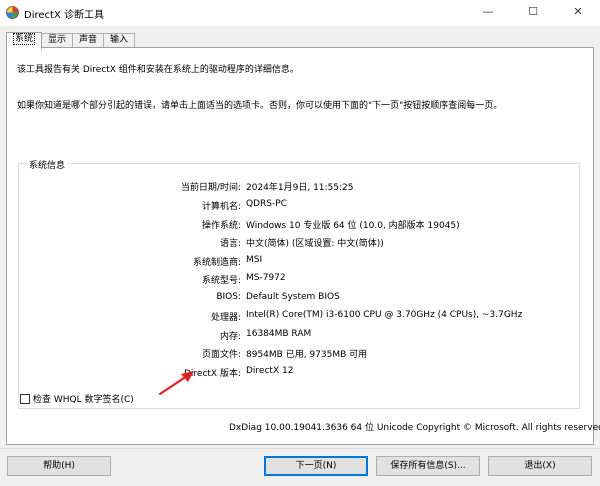 This screenshot has height=486, width=600. Describe the element at coordinates (299, 206) in the screenshot. I see `info-row-computer-name: 计算机名: QDRS-PC` at that location.